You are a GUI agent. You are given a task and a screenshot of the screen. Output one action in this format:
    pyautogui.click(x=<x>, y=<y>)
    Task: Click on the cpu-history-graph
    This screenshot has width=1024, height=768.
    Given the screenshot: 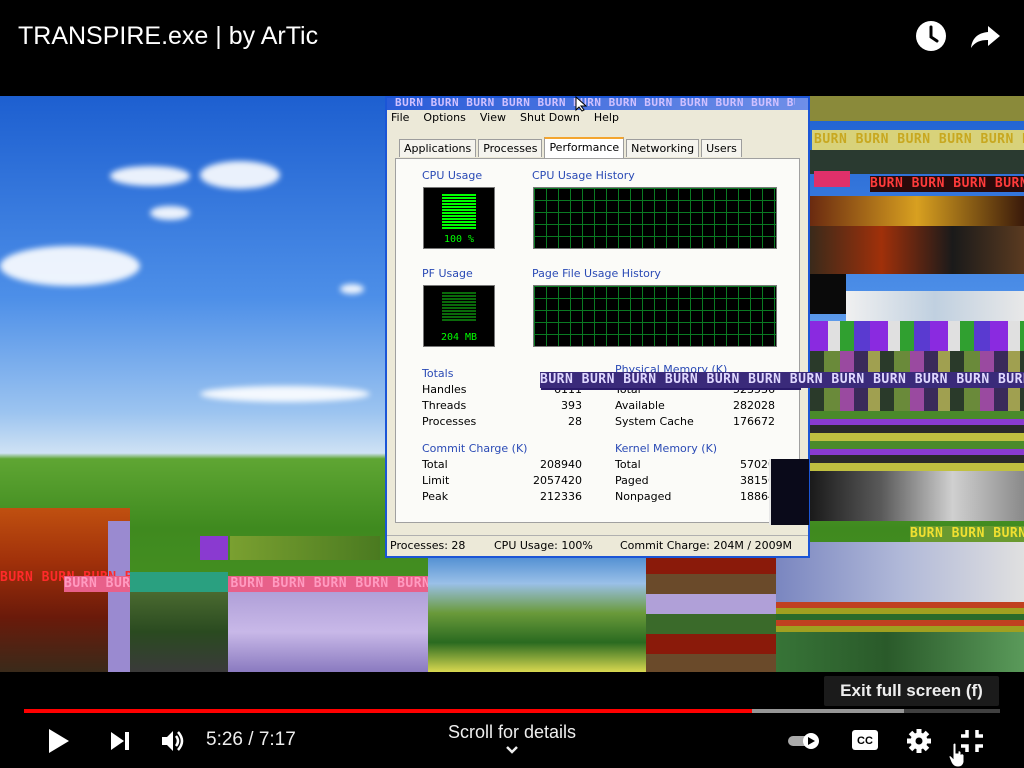 What is the action you would take?
    pyautogui.click(x=655, y=218)
    